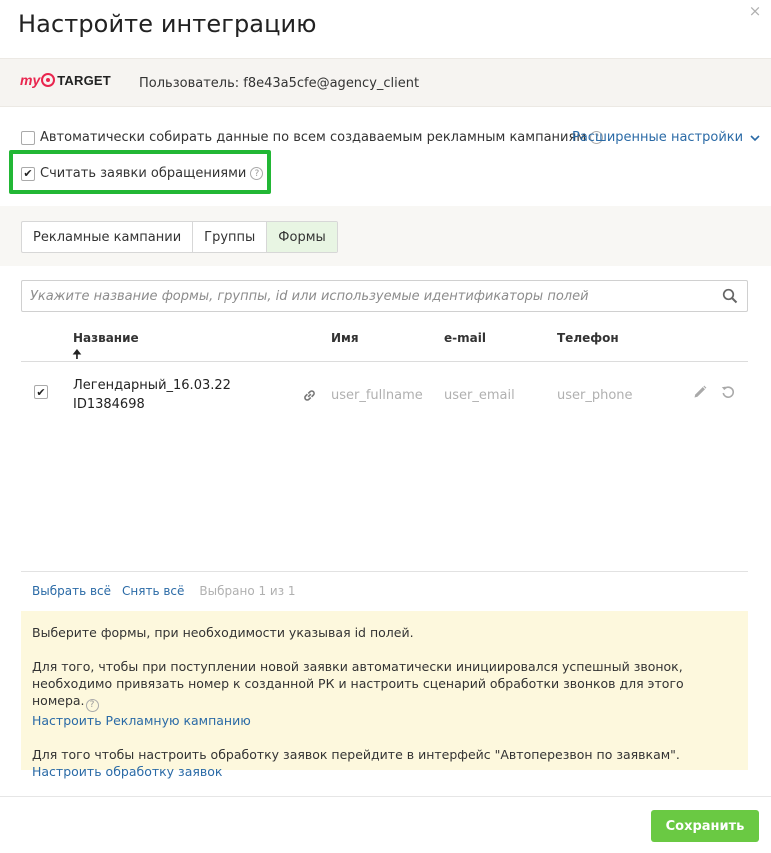 The image size is (771, 853). What do you see at coordinates (595, 395) in the screenshot?
I see `phone-field-value: user_phone` at bounding box center [595, 395].